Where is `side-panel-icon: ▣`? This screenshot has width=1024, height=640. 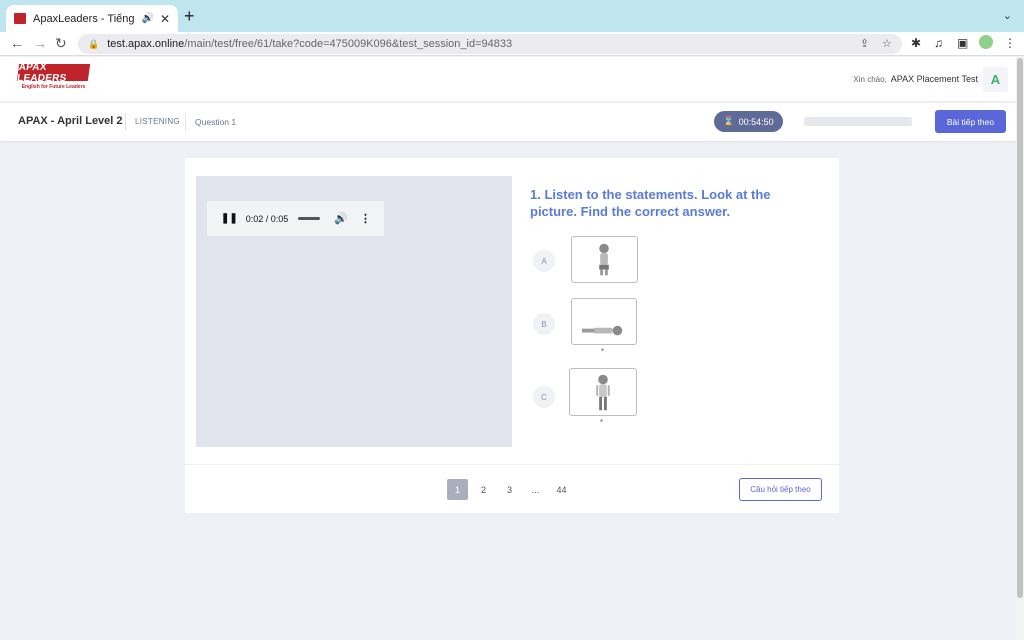 side-panel-icon: ▣ is located at coordinates (962, 43).